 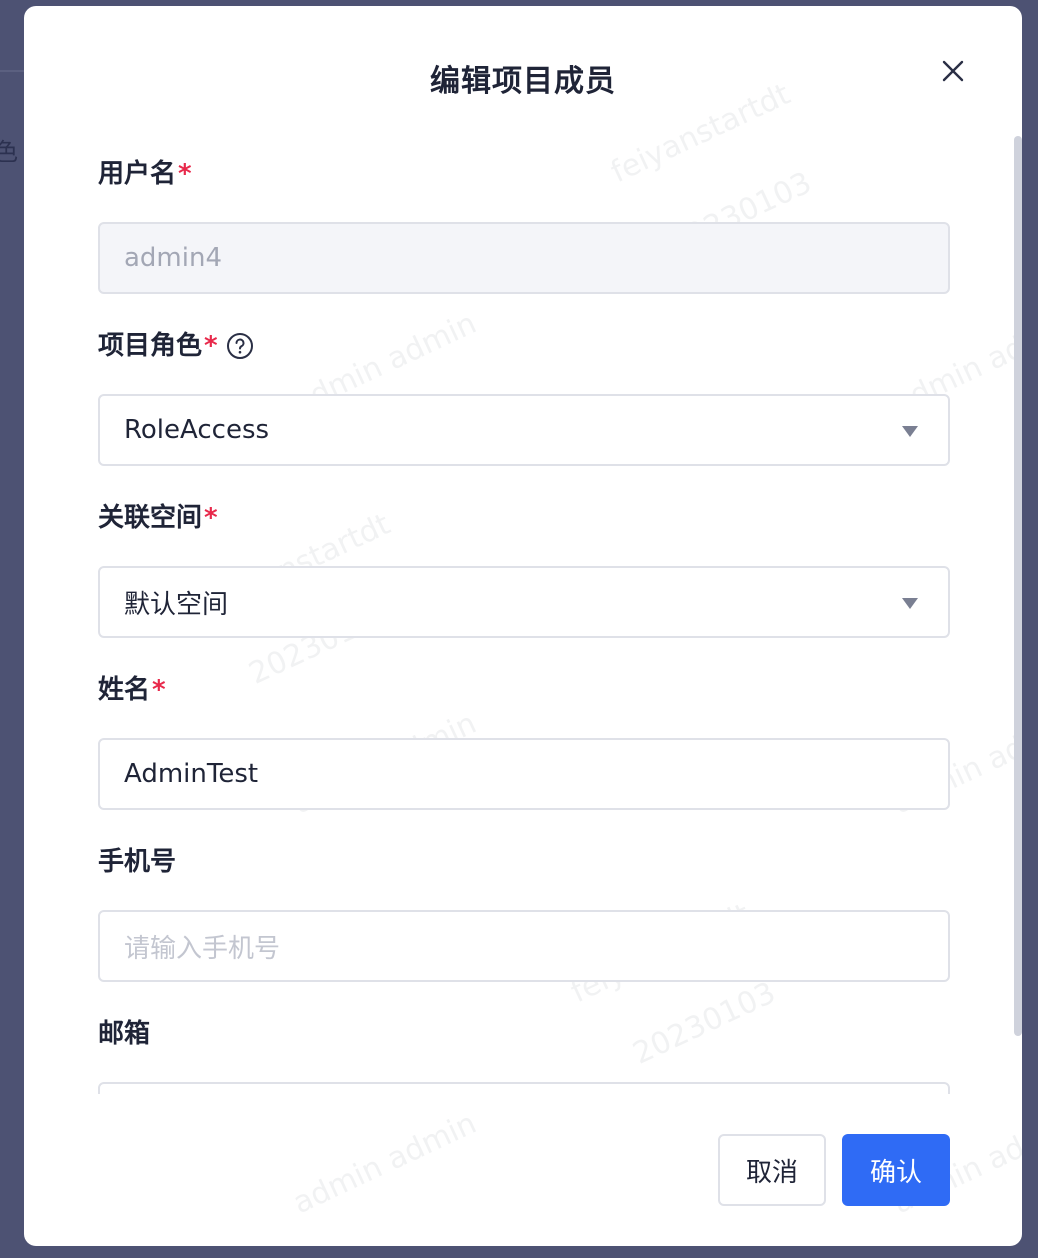 What do you see at coordinates (524, 774) in the screenshot?
I see `name-input: AdminTest` at bounding box center [524, 774].